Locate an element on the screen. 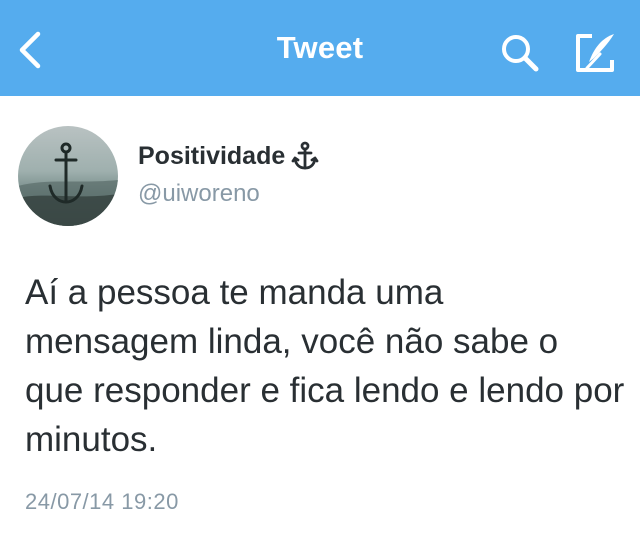  compose-tweet-button is located at coordinates (596, 53).